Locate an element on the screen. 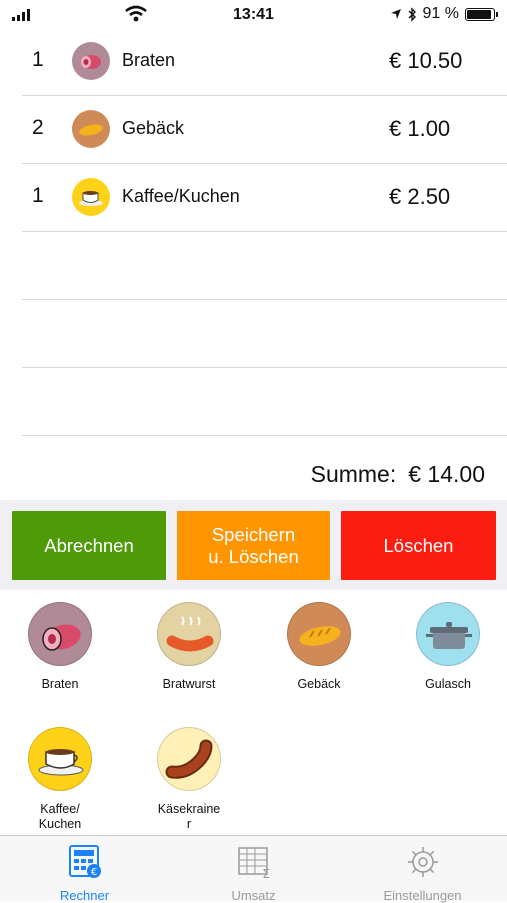  order-row: 1 Kaffee/Kuchen € 2.50 is located at coordinates (264, 198).